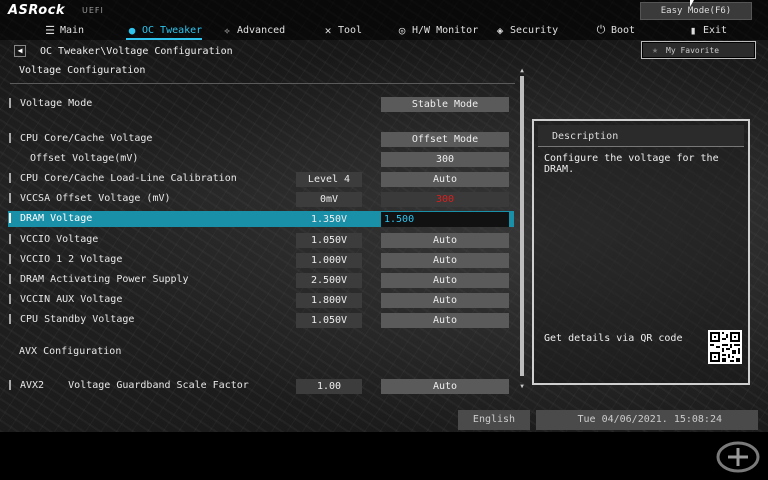  What do you see at coordinates (494, 420) in the screenshot?
I see `language-selector: English` at bounding box center [494, 420].